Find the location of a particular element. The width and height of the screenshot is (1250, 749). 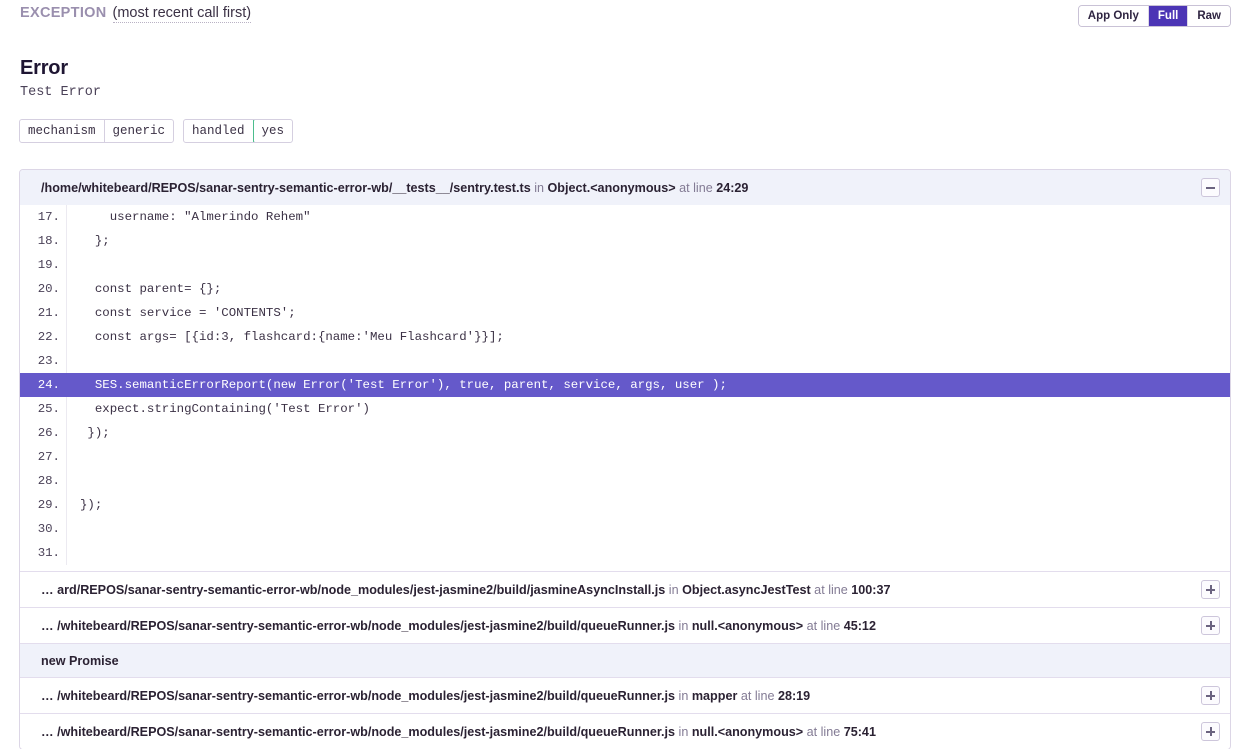

meta-pill-key: mechanism is located at coordinates (62, 131).